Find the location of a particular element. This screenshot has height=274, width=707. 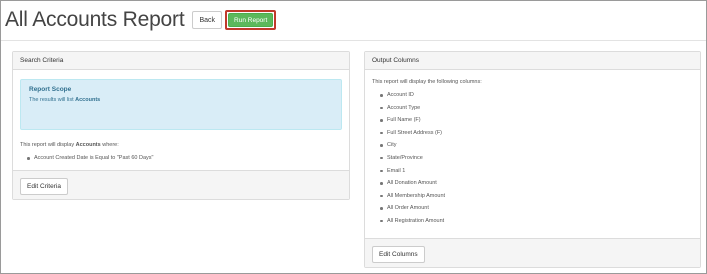

criteria-intro-suffix: where: is located at coordinates (110, 145).